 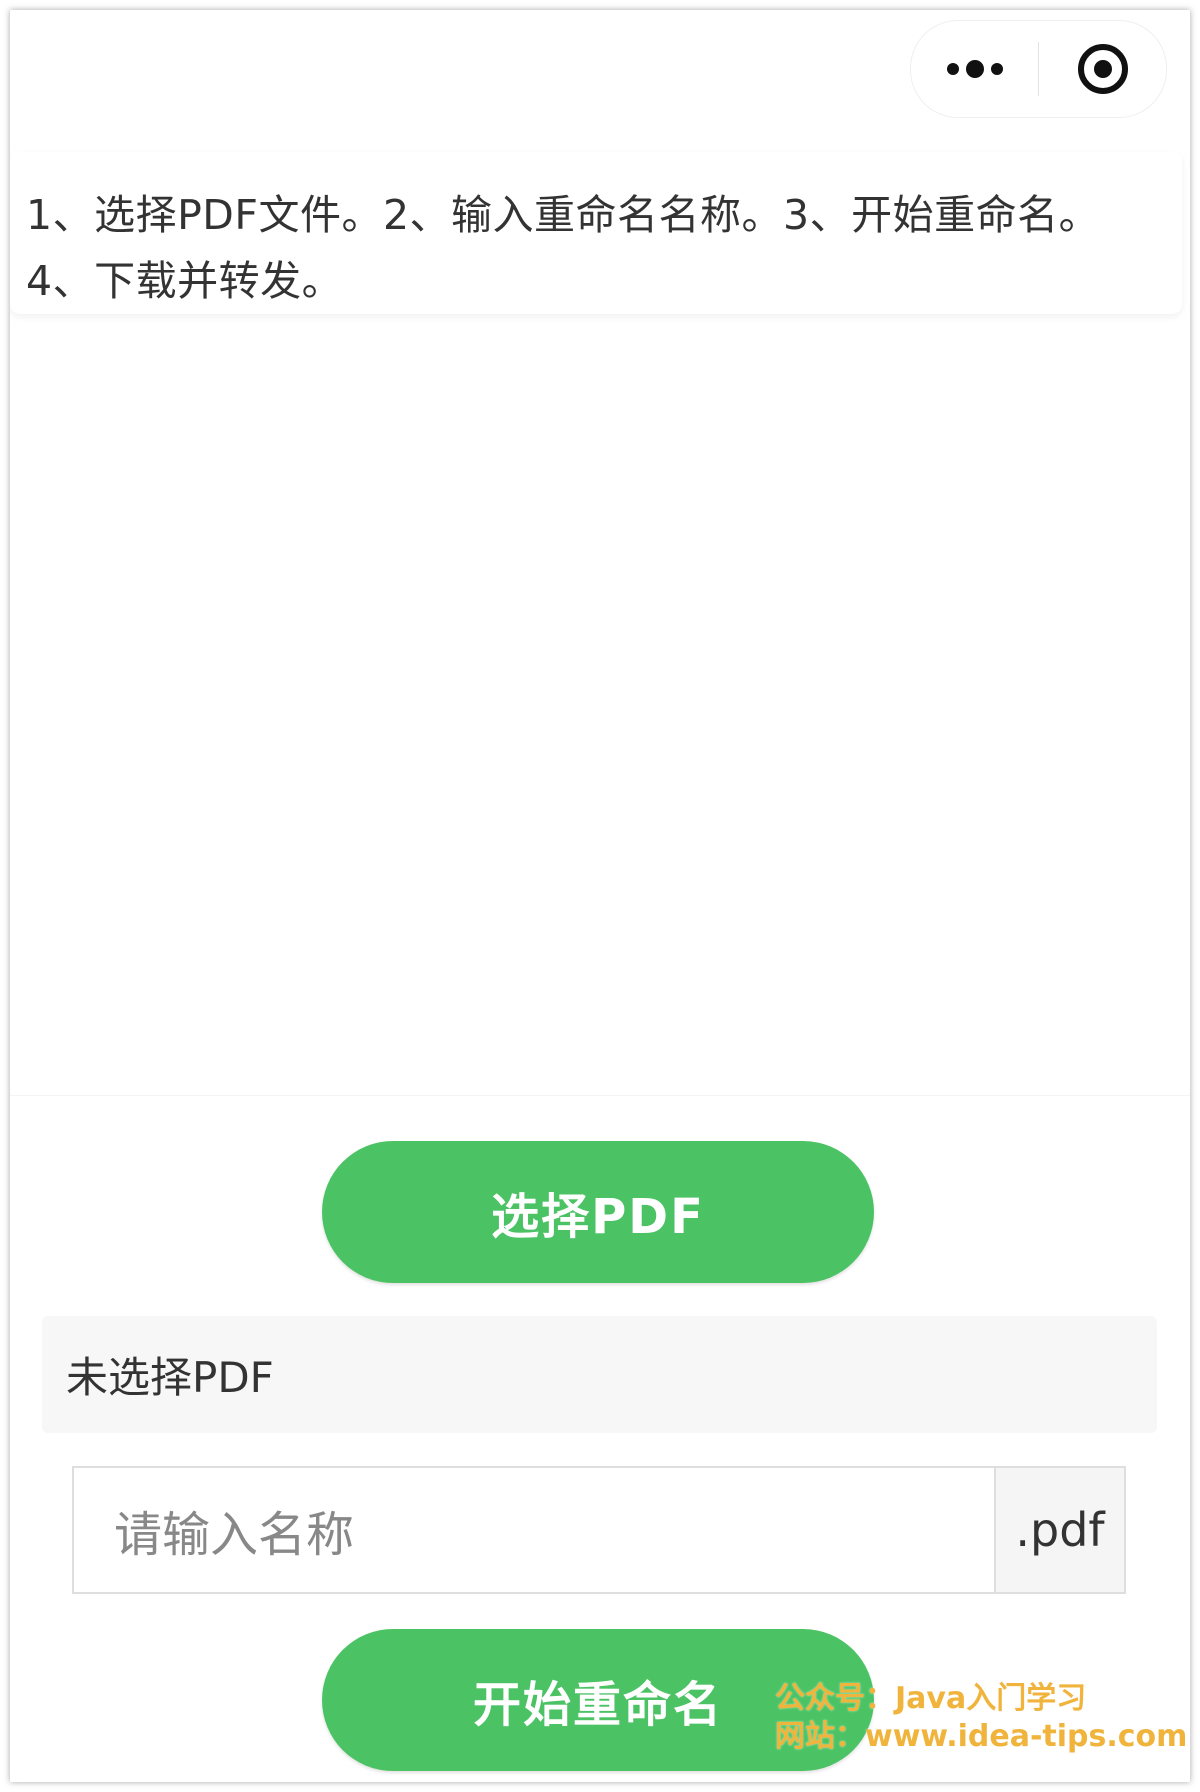 I want to click on rename-input-row: 请输入名称 .pdf, so click(x=599, y=1530).